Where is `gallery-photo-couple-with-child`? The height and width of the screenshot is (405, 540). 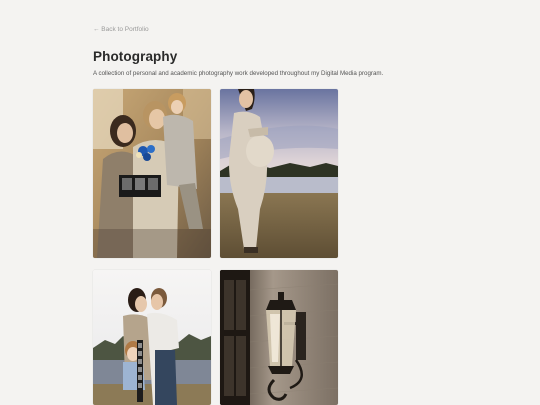
gallery-photo-couple-with-child is located at coordinates (152, 337).